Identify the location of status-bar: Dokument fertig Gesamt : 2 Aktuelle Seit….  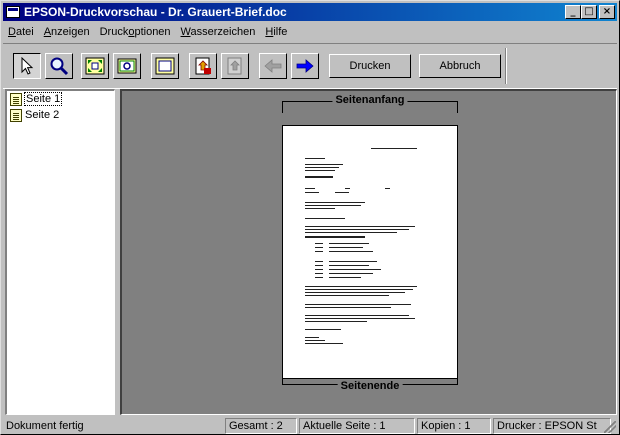
(310, 426).